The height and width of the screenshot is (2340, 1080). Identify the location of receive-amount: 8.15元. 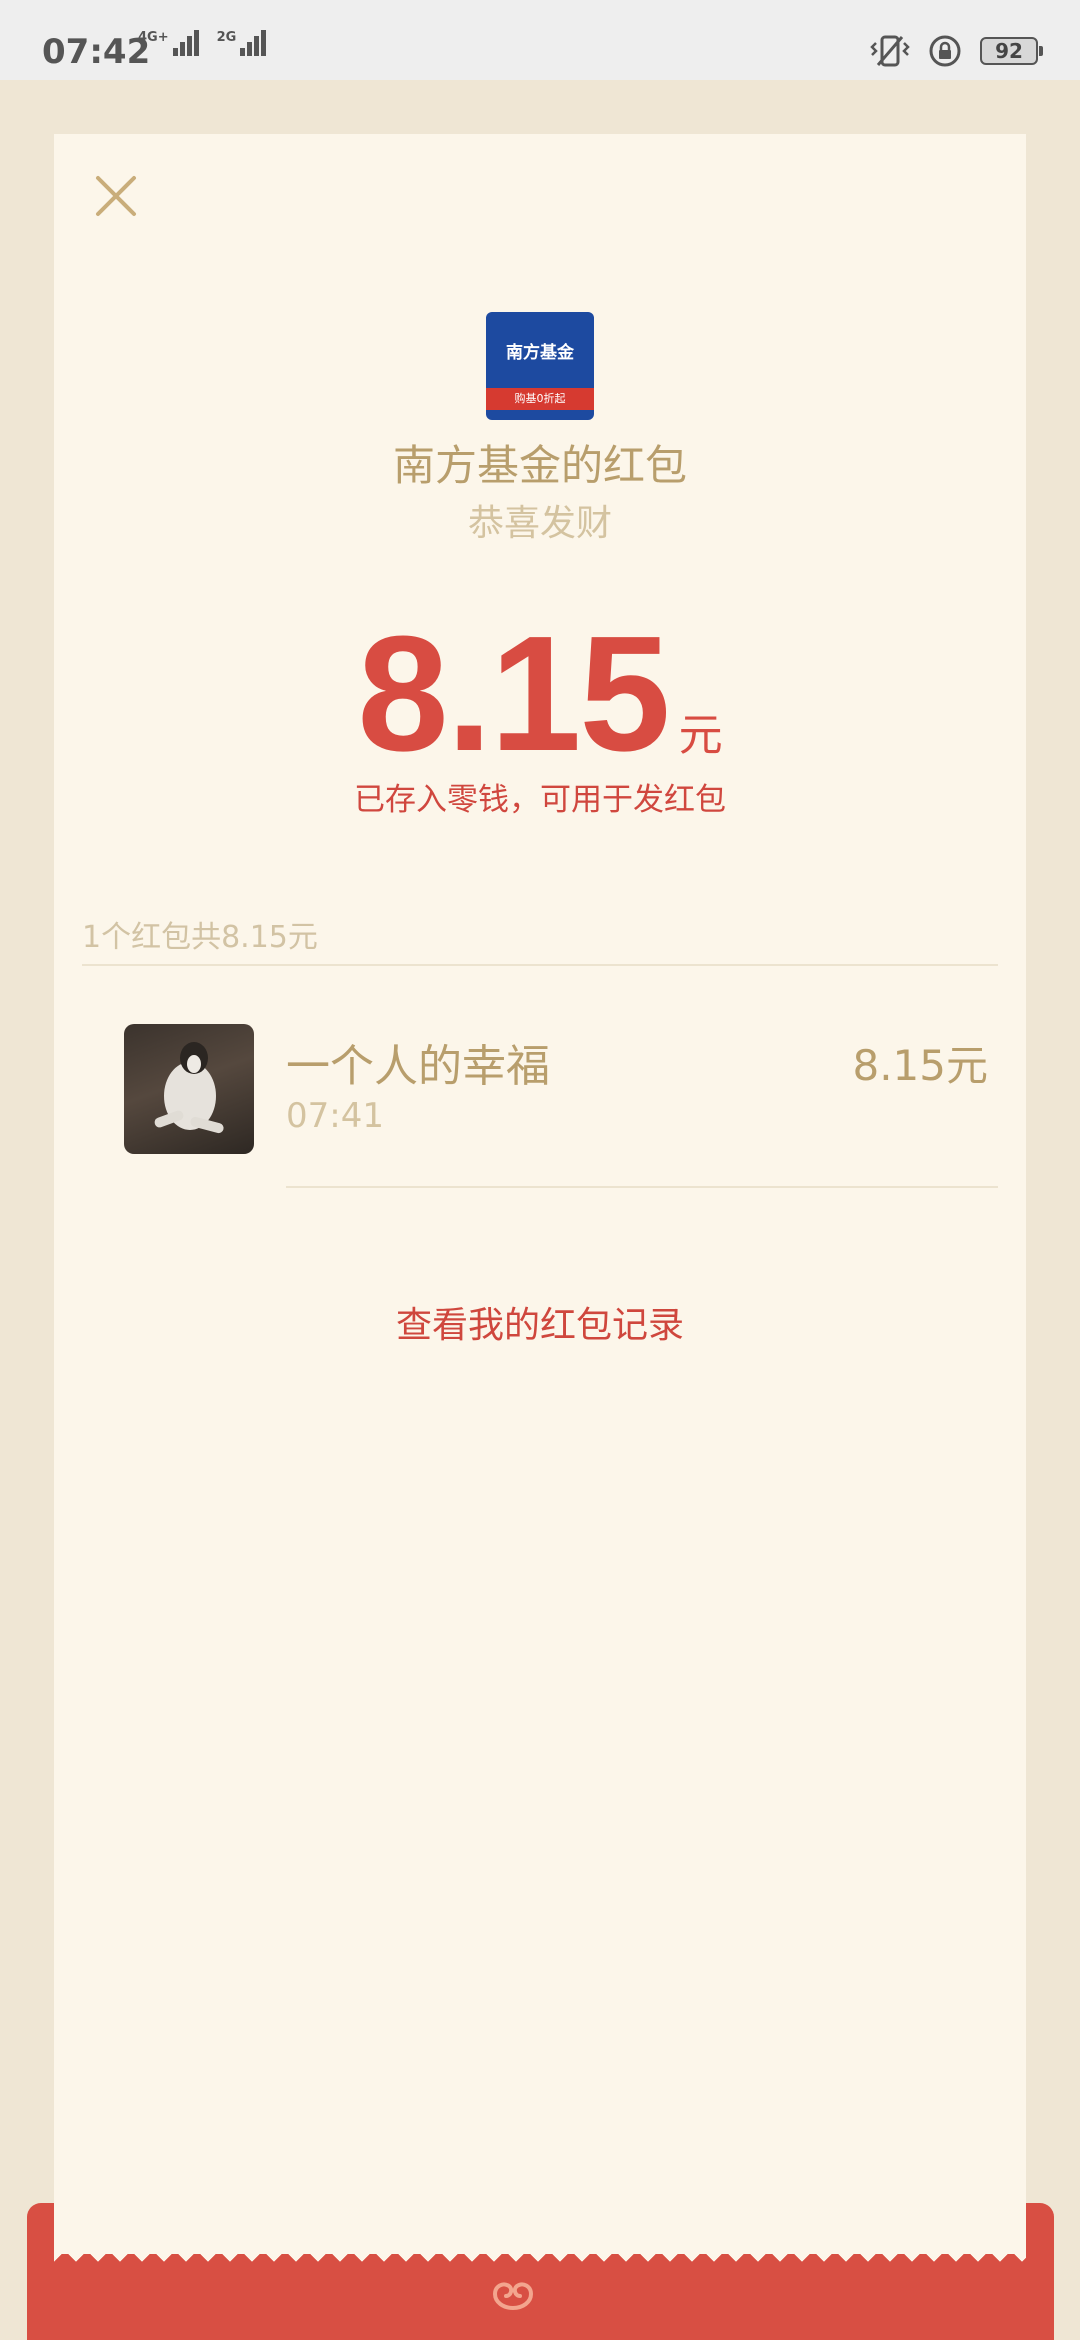
(920, 1065).